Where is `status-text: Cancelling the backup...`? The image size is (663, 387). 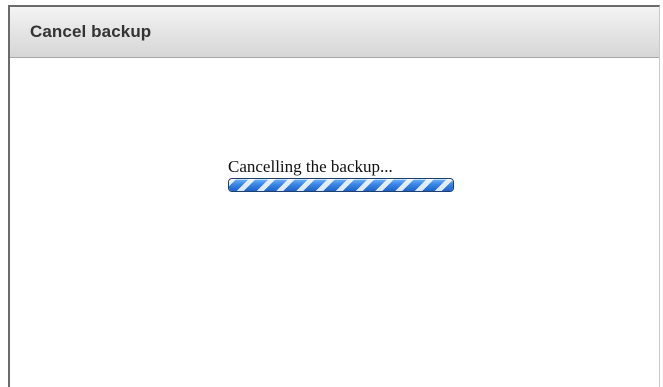
status-text: Cancelling the backup... is located at coordinates (310, 166).